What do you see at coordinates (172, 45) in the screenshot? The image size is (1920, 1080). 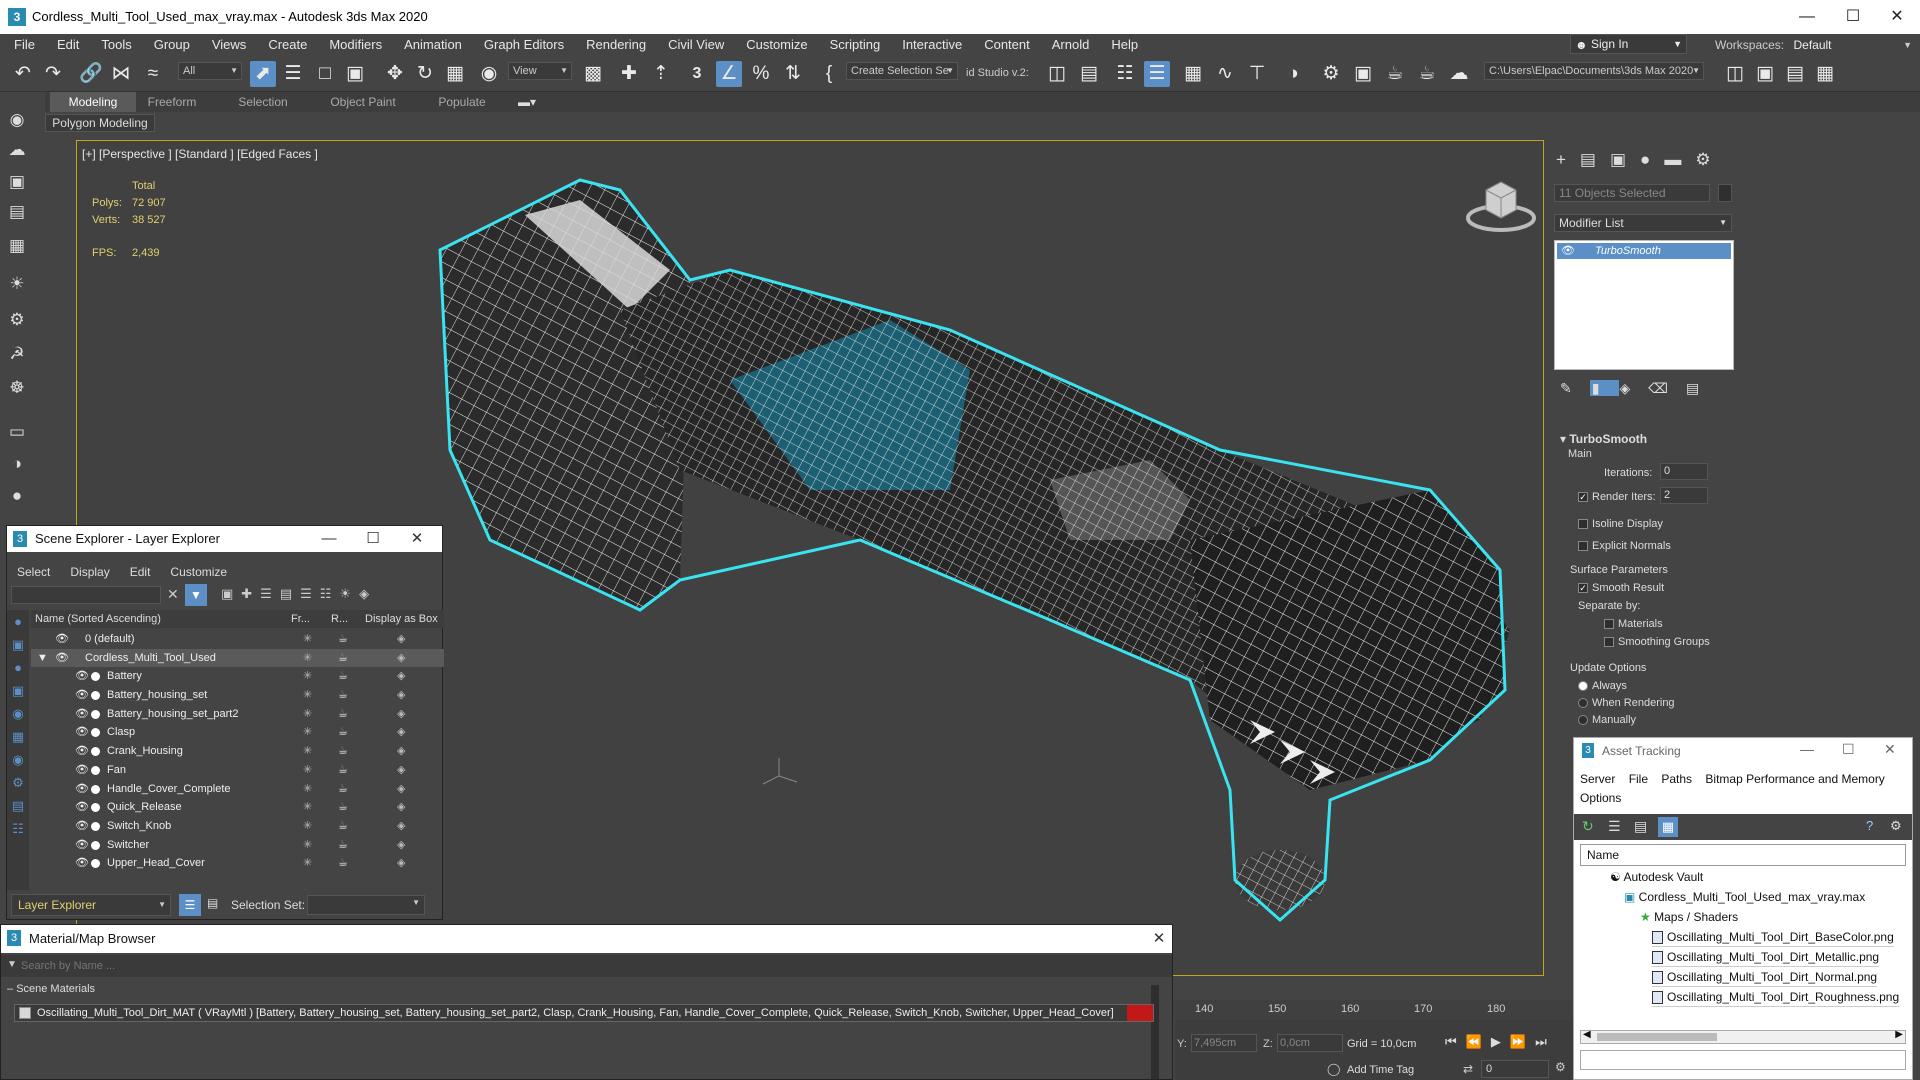 I see `menu-group: Group` at bounding box center [172, 45].